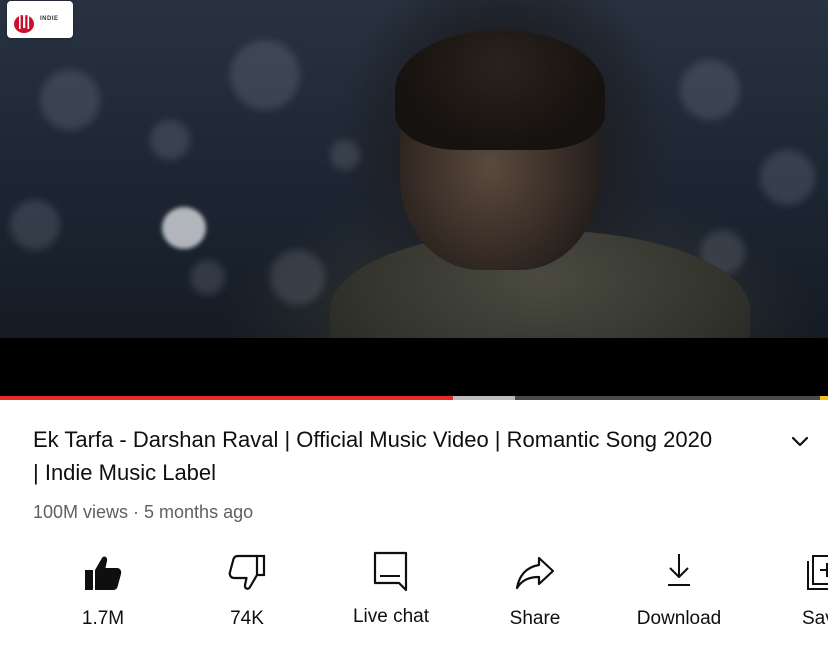 This screenshot has height=655, width=828. What do you see at coordinates (184, 228) in the screenshot?
I see `bokeh-light-bright` at bounding box center [184, 228].